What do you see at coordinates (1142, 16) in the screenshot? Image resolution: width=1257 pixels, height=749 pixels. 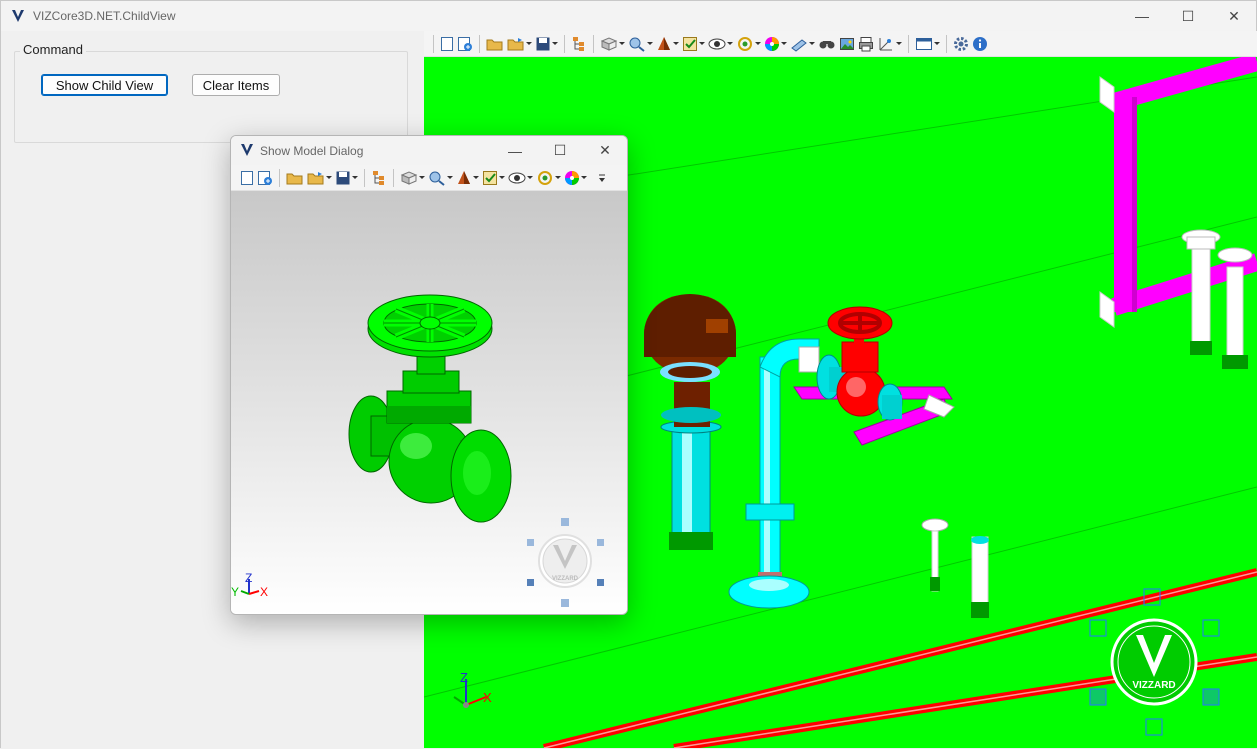 I see `minimize-button: —` at bounding box center [1142, 16].